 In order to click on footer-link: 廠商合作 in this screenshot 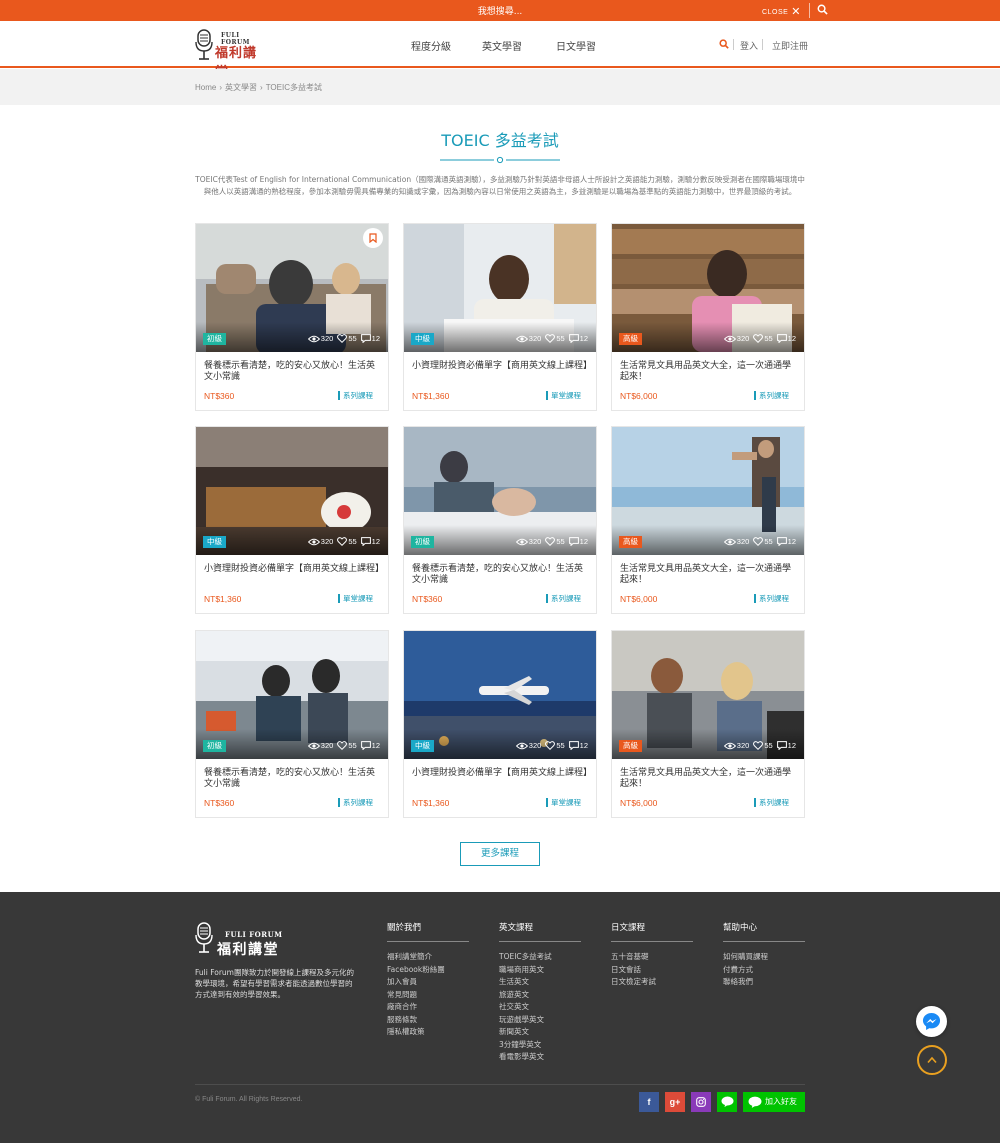, I will do `click(428, 1007)`.